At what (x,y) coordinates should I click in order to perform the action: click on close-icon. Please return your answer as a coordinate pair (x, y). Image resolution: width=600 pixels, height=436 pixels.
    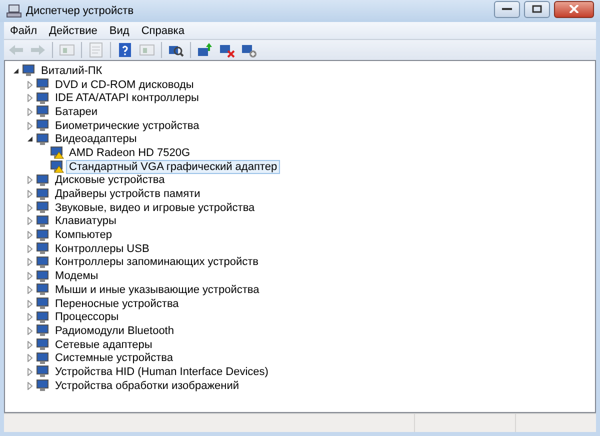
    Looking at the image, I should click on (574, 9).